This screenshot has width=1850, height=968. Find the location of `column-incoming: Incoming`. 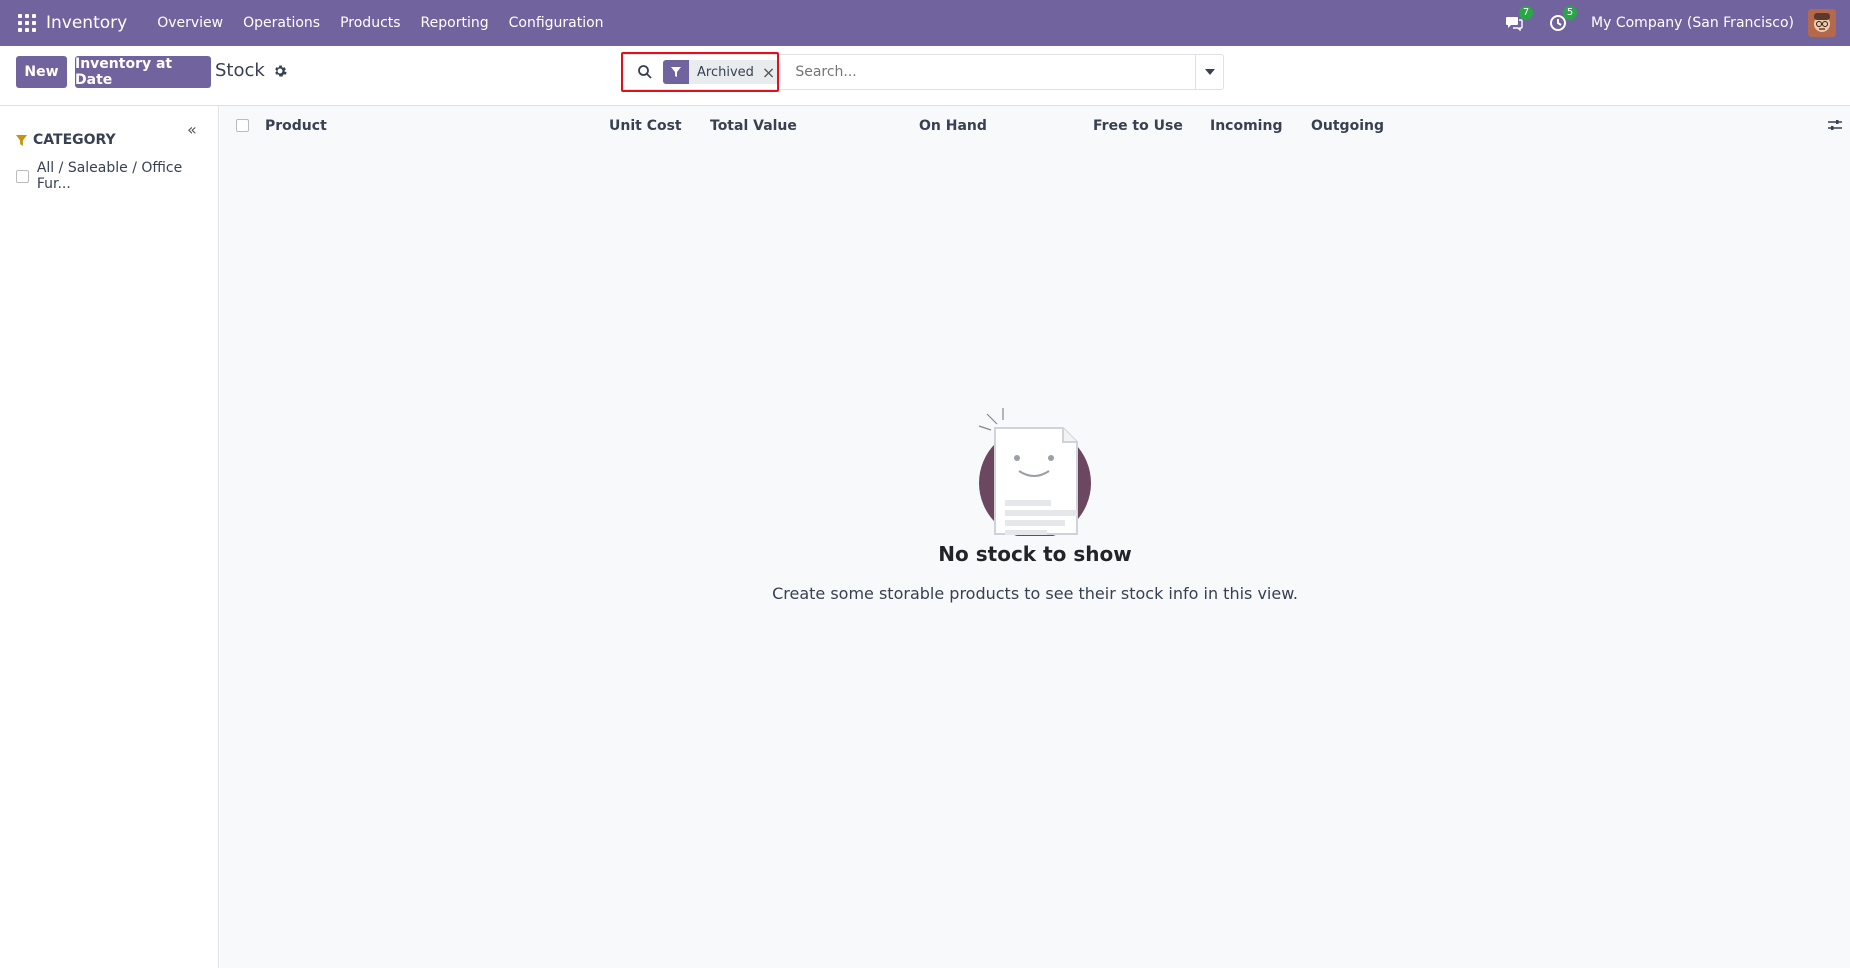

column-incoming: Incoming is located at coordinates (1246, 126).